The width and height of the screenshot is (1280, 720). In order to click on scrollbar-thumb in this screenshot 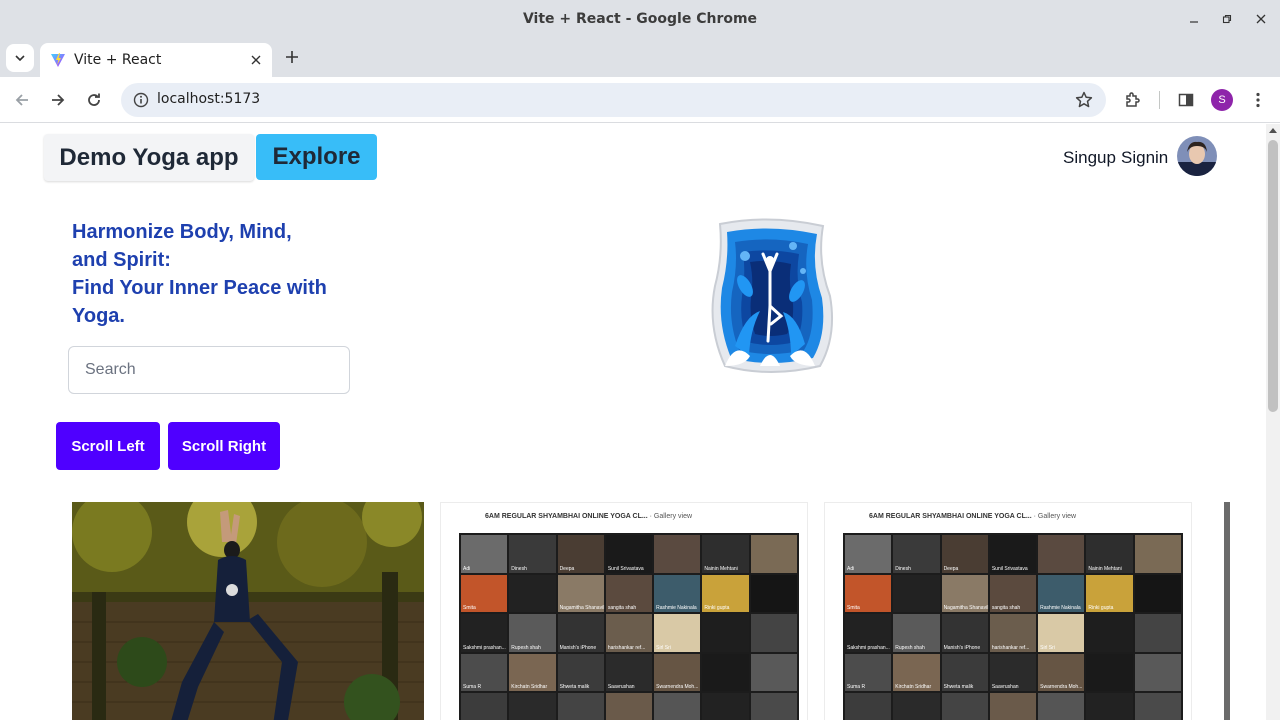, I will do `click(1273, 276)`.